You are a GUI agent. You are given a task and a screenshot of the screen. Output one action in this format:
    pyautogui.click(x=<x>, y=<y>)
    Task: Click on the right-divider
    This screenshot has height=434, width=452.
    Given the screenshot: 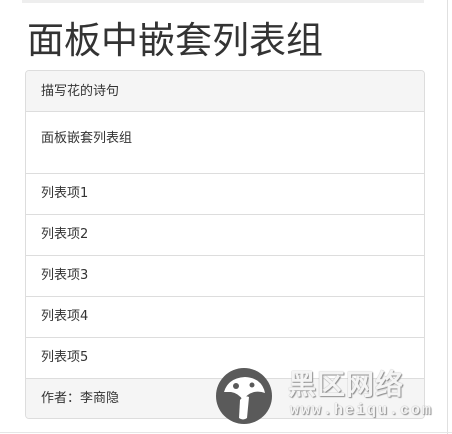 What is the action you would take?
    pyautogui.click(x=447, y=217)
    